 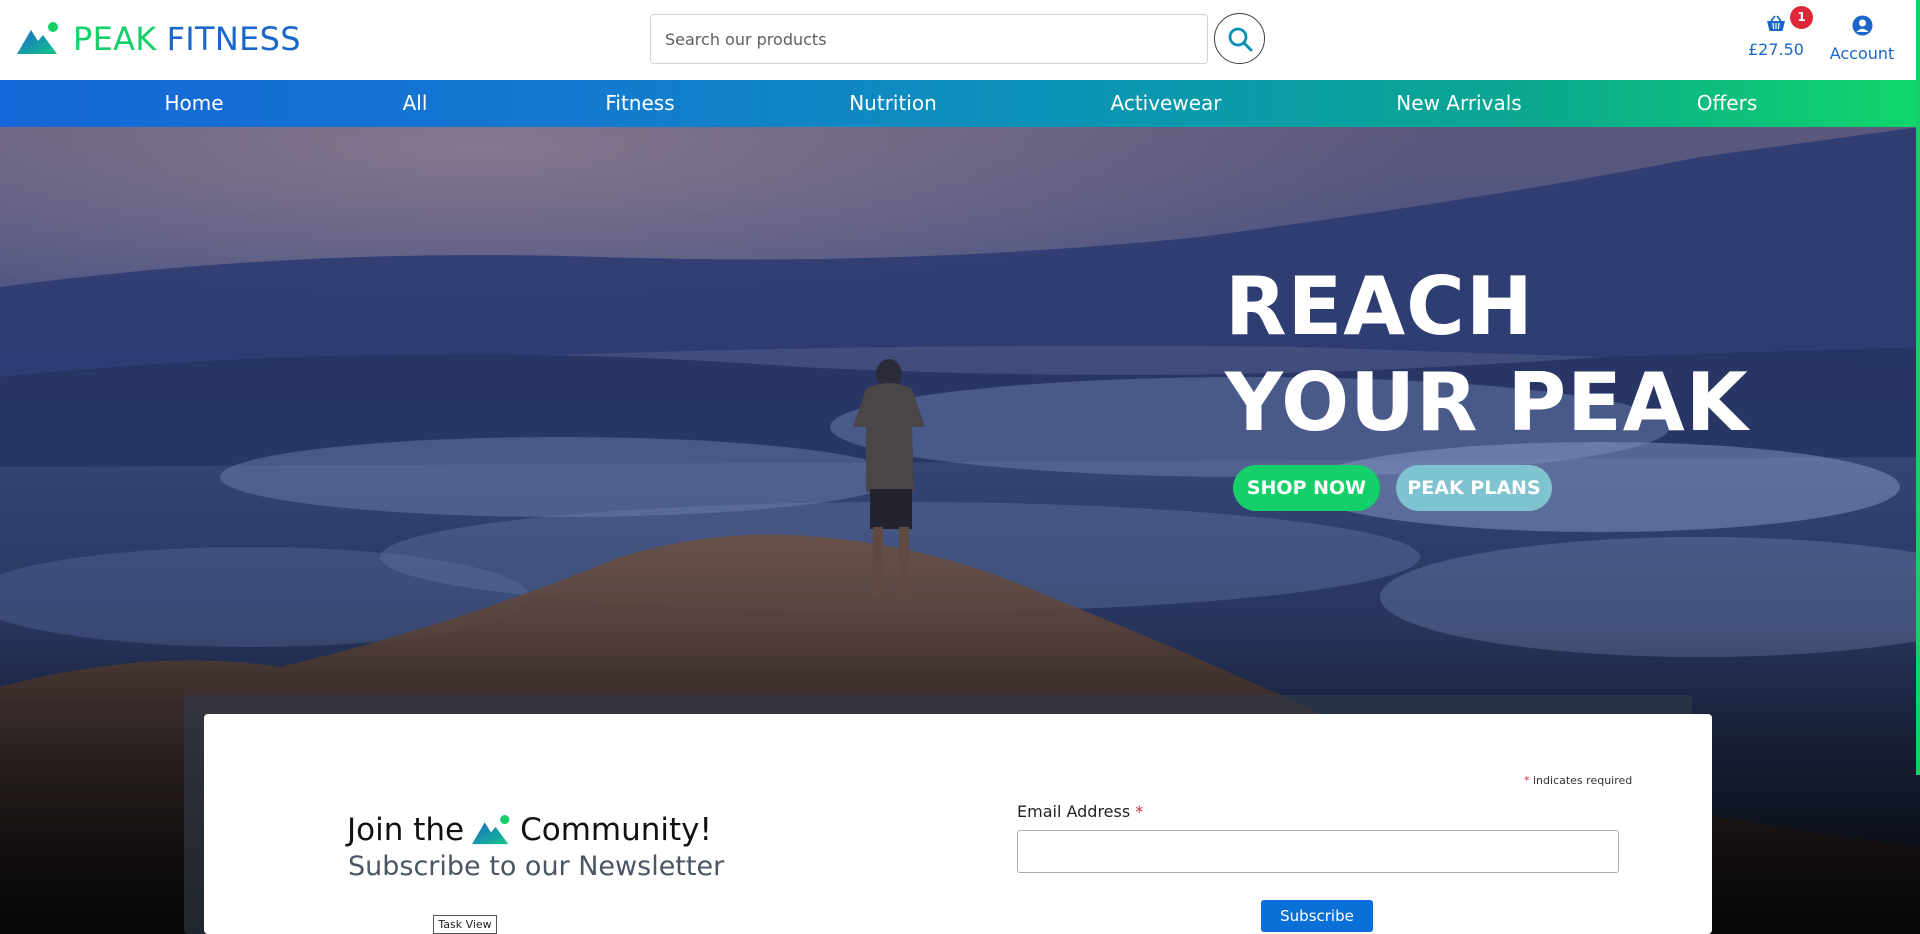 What do you see at coordinates (1862, 39) in the screenshot?
I see `account-link: Account` at bounding box center [1862, 39].